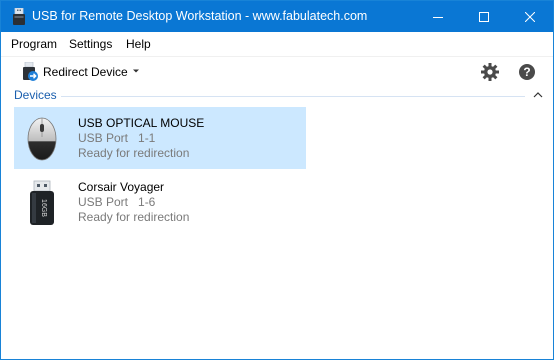  What do you see at coordinates (30, 71) in the screenshot?
I see `redirect-device-icon` at bounding box center [30, 71].